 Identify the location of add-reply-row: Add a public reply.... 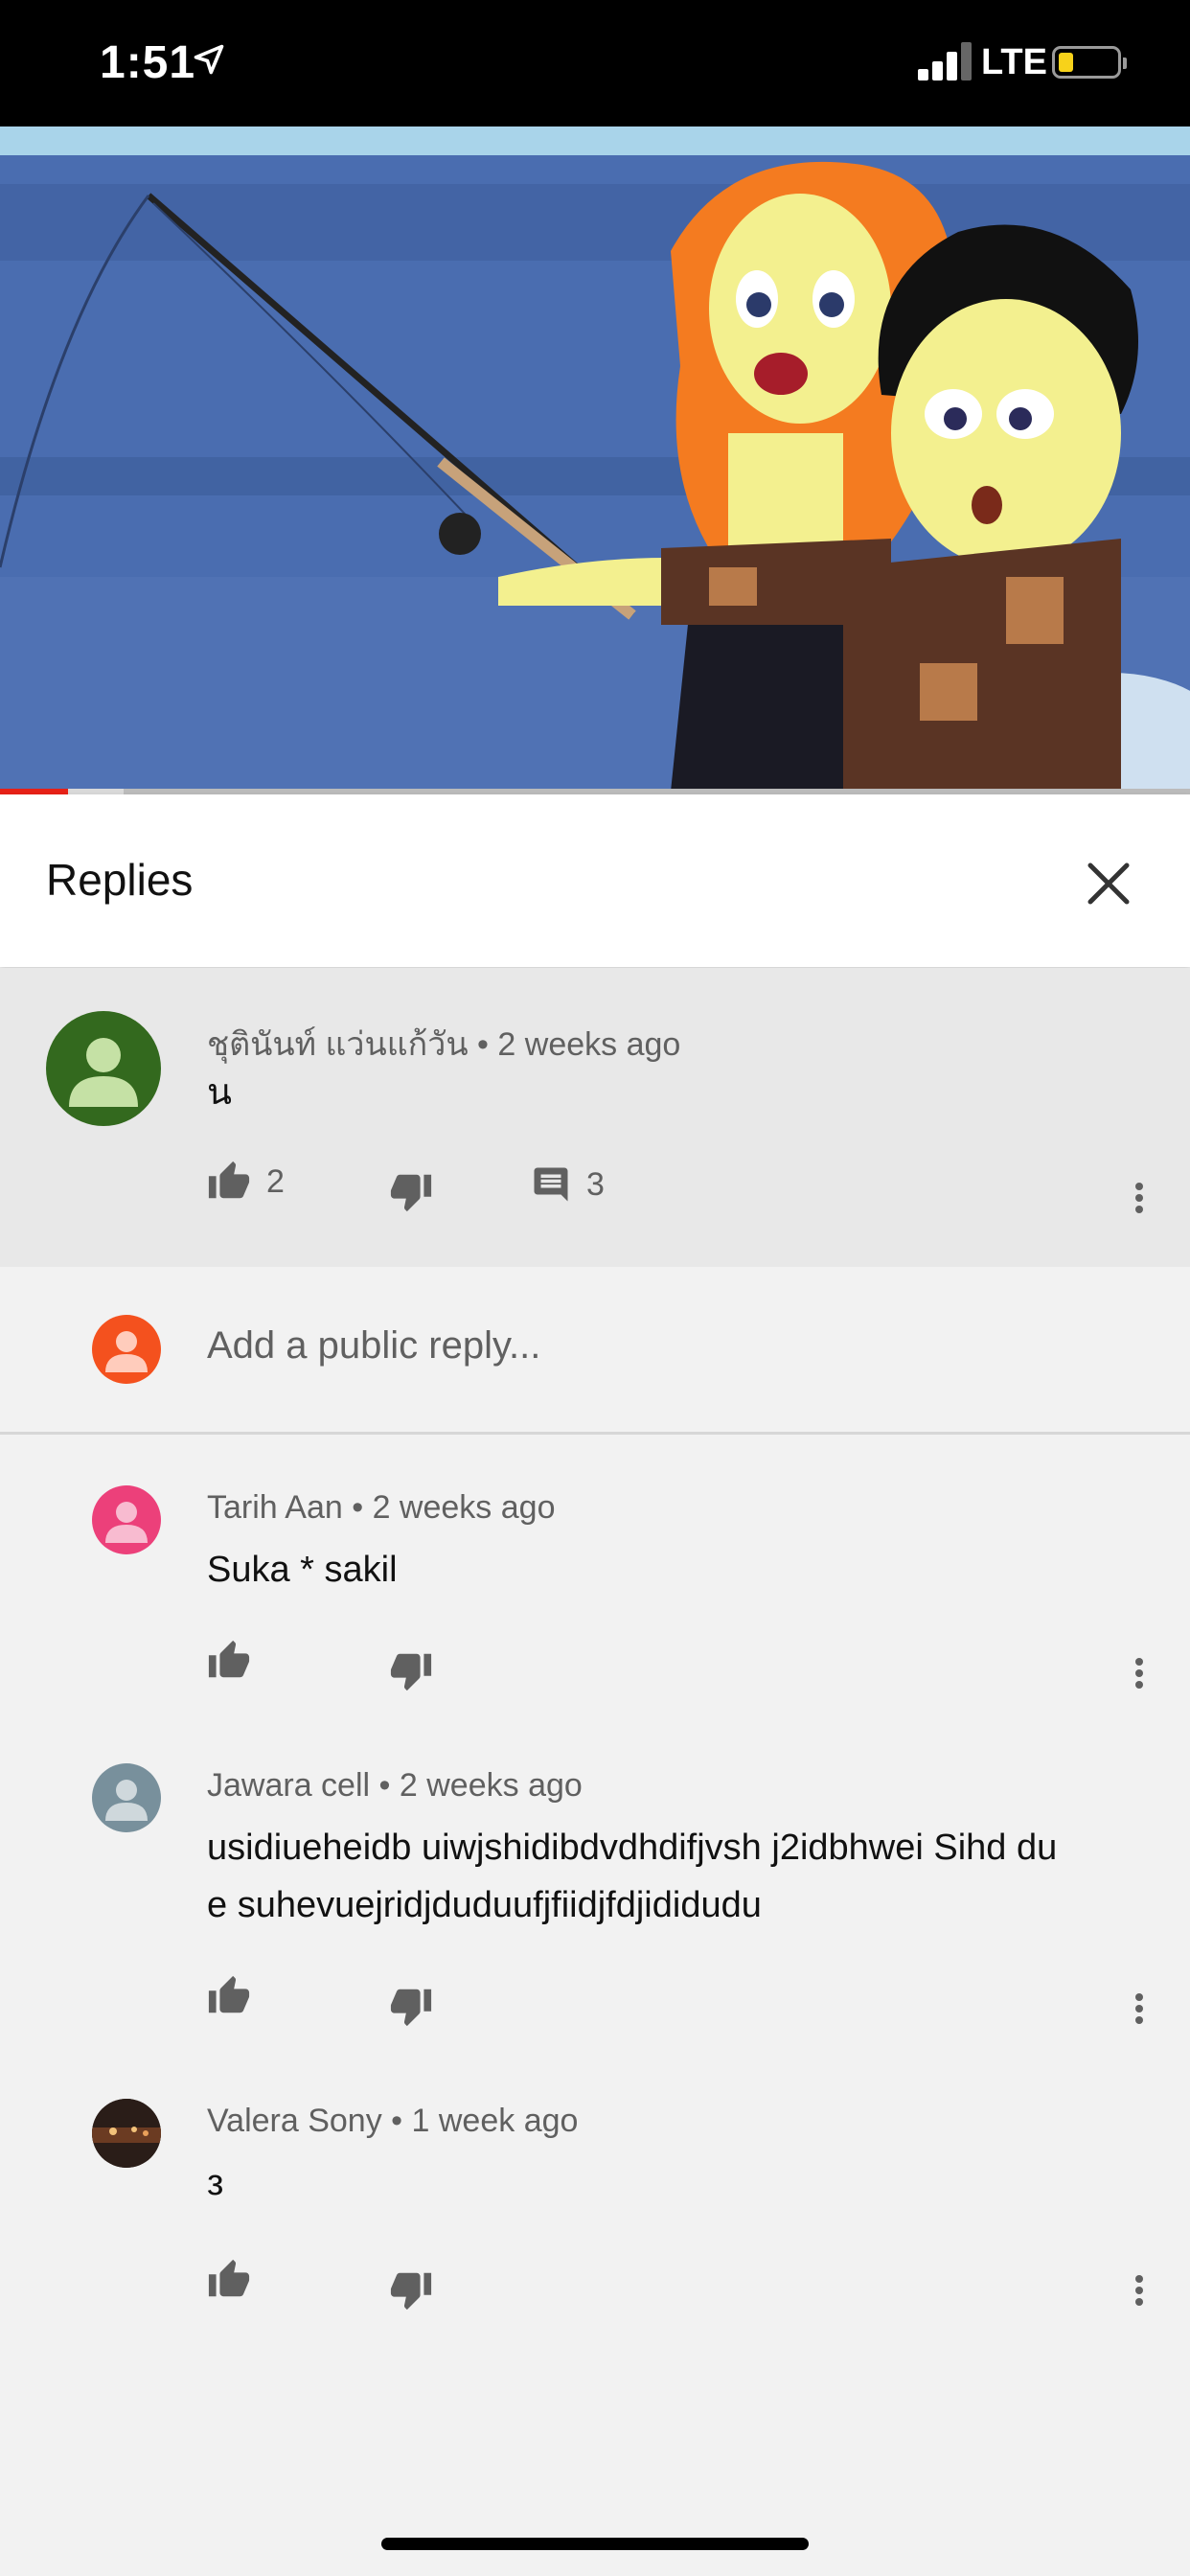
(595, 1351).